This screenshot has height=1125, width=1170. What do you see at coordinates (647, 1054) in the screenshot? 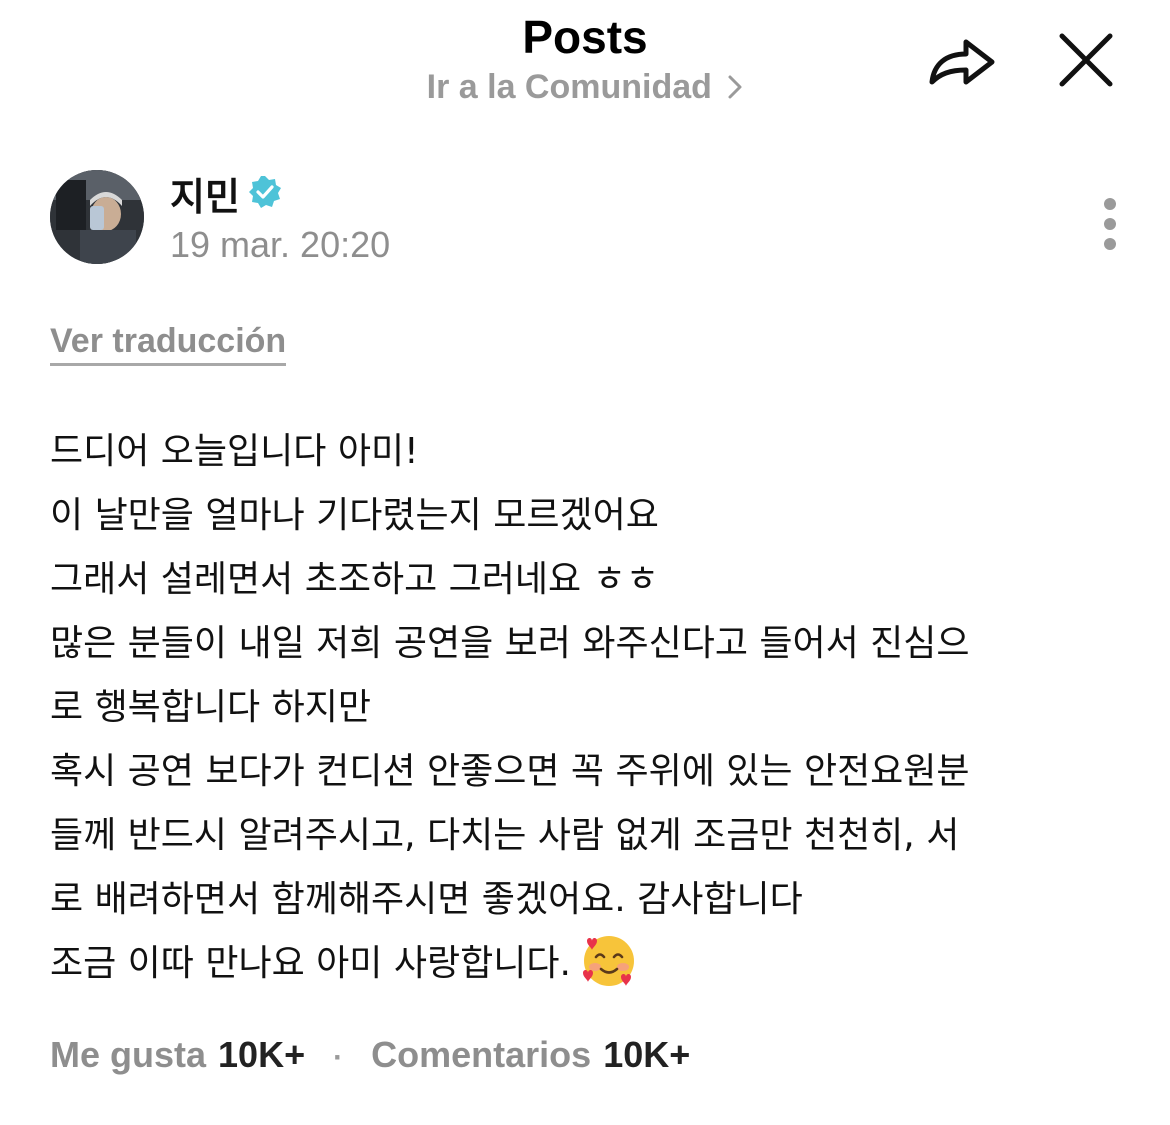
I see `comments-count: 10K+` at bounding box center [647, 1054].